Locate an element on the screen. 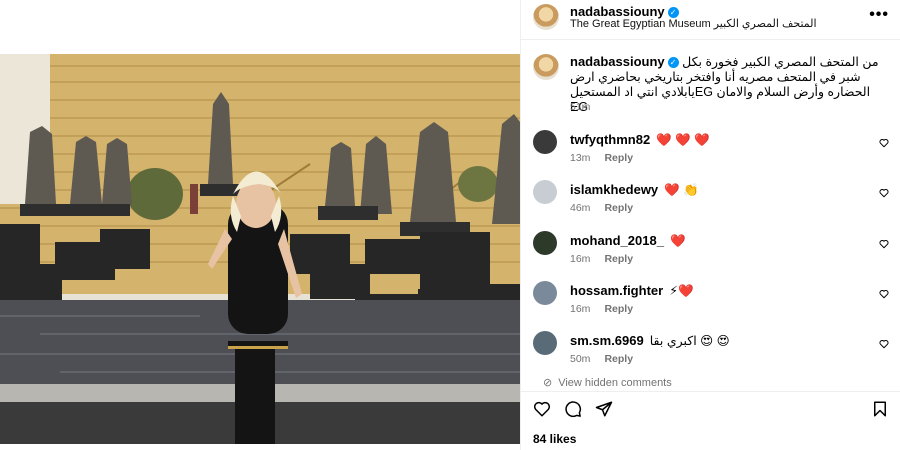  likes-count: 84 likes is located at coordinates (554, 439).